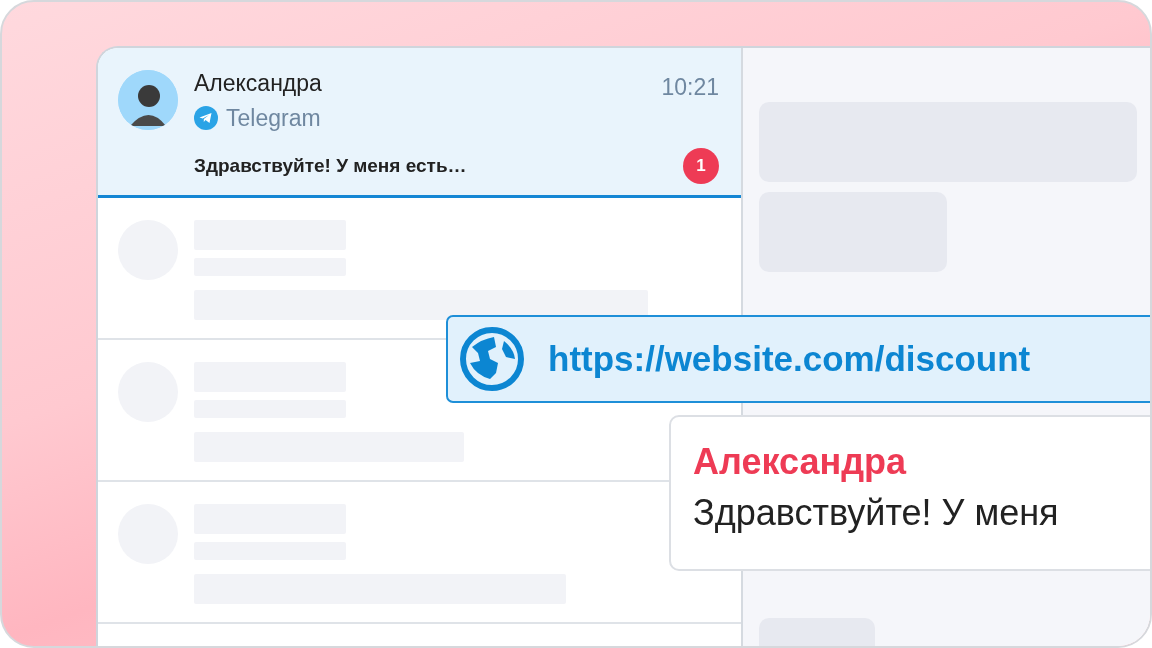 Image resolution: width=1152 pixels, height=648 pixels. Describe the element at coordinates (800, 462) in the screenshot. I see `sender-name: Александра` at that location.